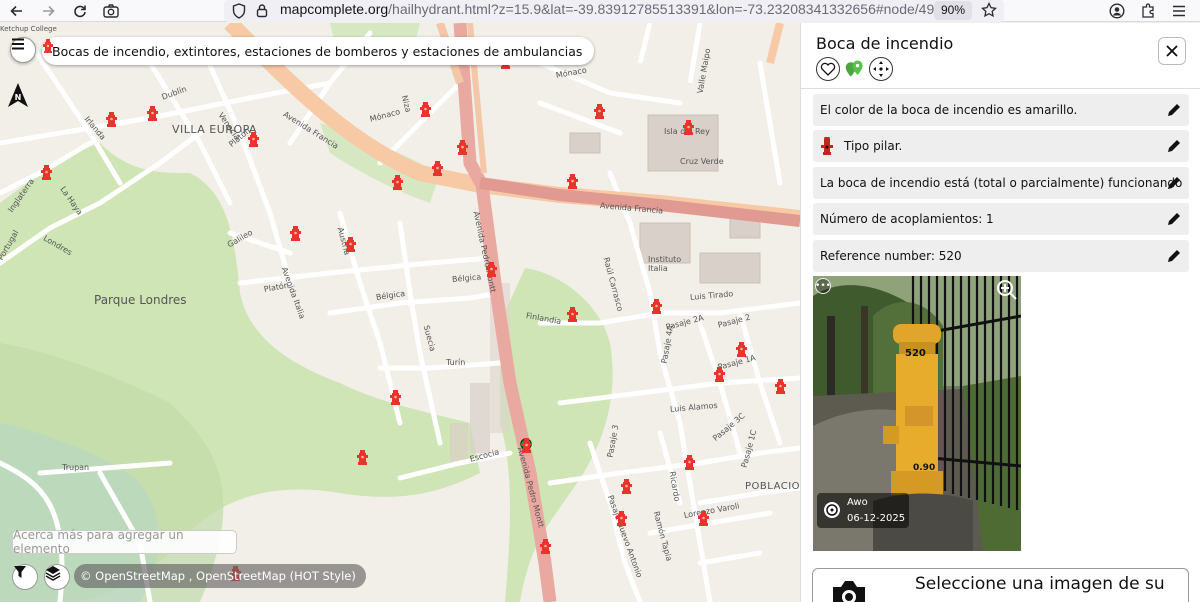 This screenshot has width=1200, height=602. What do you see at coordinates (1000, 56) in the screenshot?
I see `panel-header: Boca de incendio` at bounding box center [1000, 56].